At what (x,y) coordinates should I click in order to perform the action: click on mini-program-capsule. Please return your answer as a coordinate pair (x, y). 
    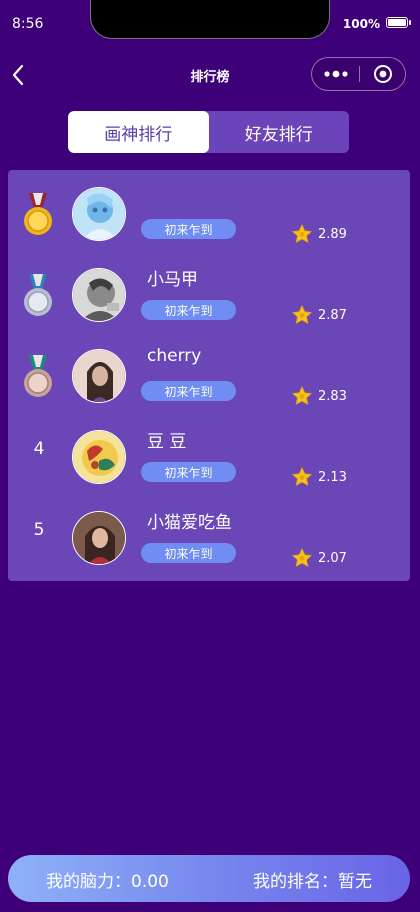
    Looking at the image, I should click on (358, 74).